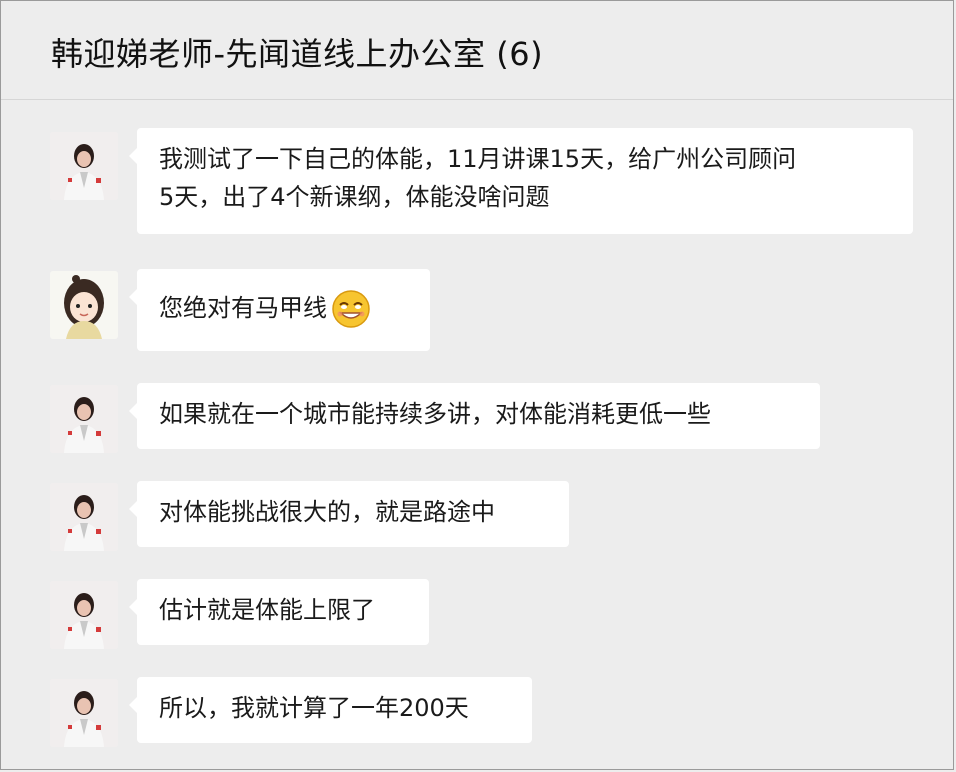  I want to click on message-bubble: 对体能挑战很大的，就是路途中, so click(349, 514).